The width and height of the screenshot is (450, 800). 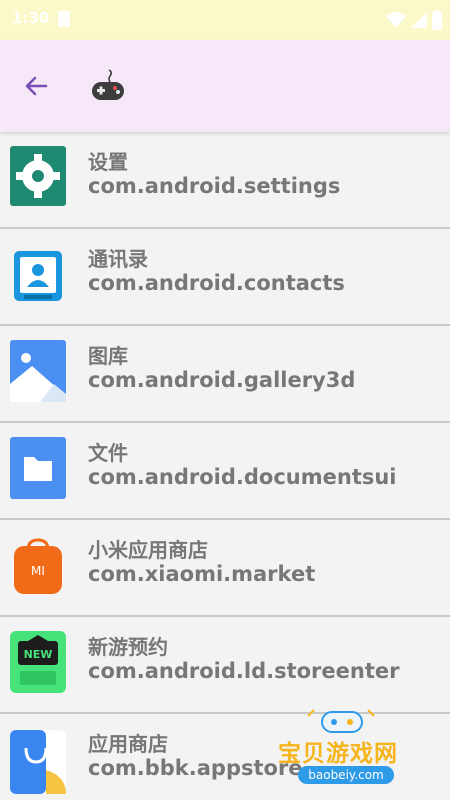 I want to click on app-name: 小米应用商店, so click(x=148, y=550).